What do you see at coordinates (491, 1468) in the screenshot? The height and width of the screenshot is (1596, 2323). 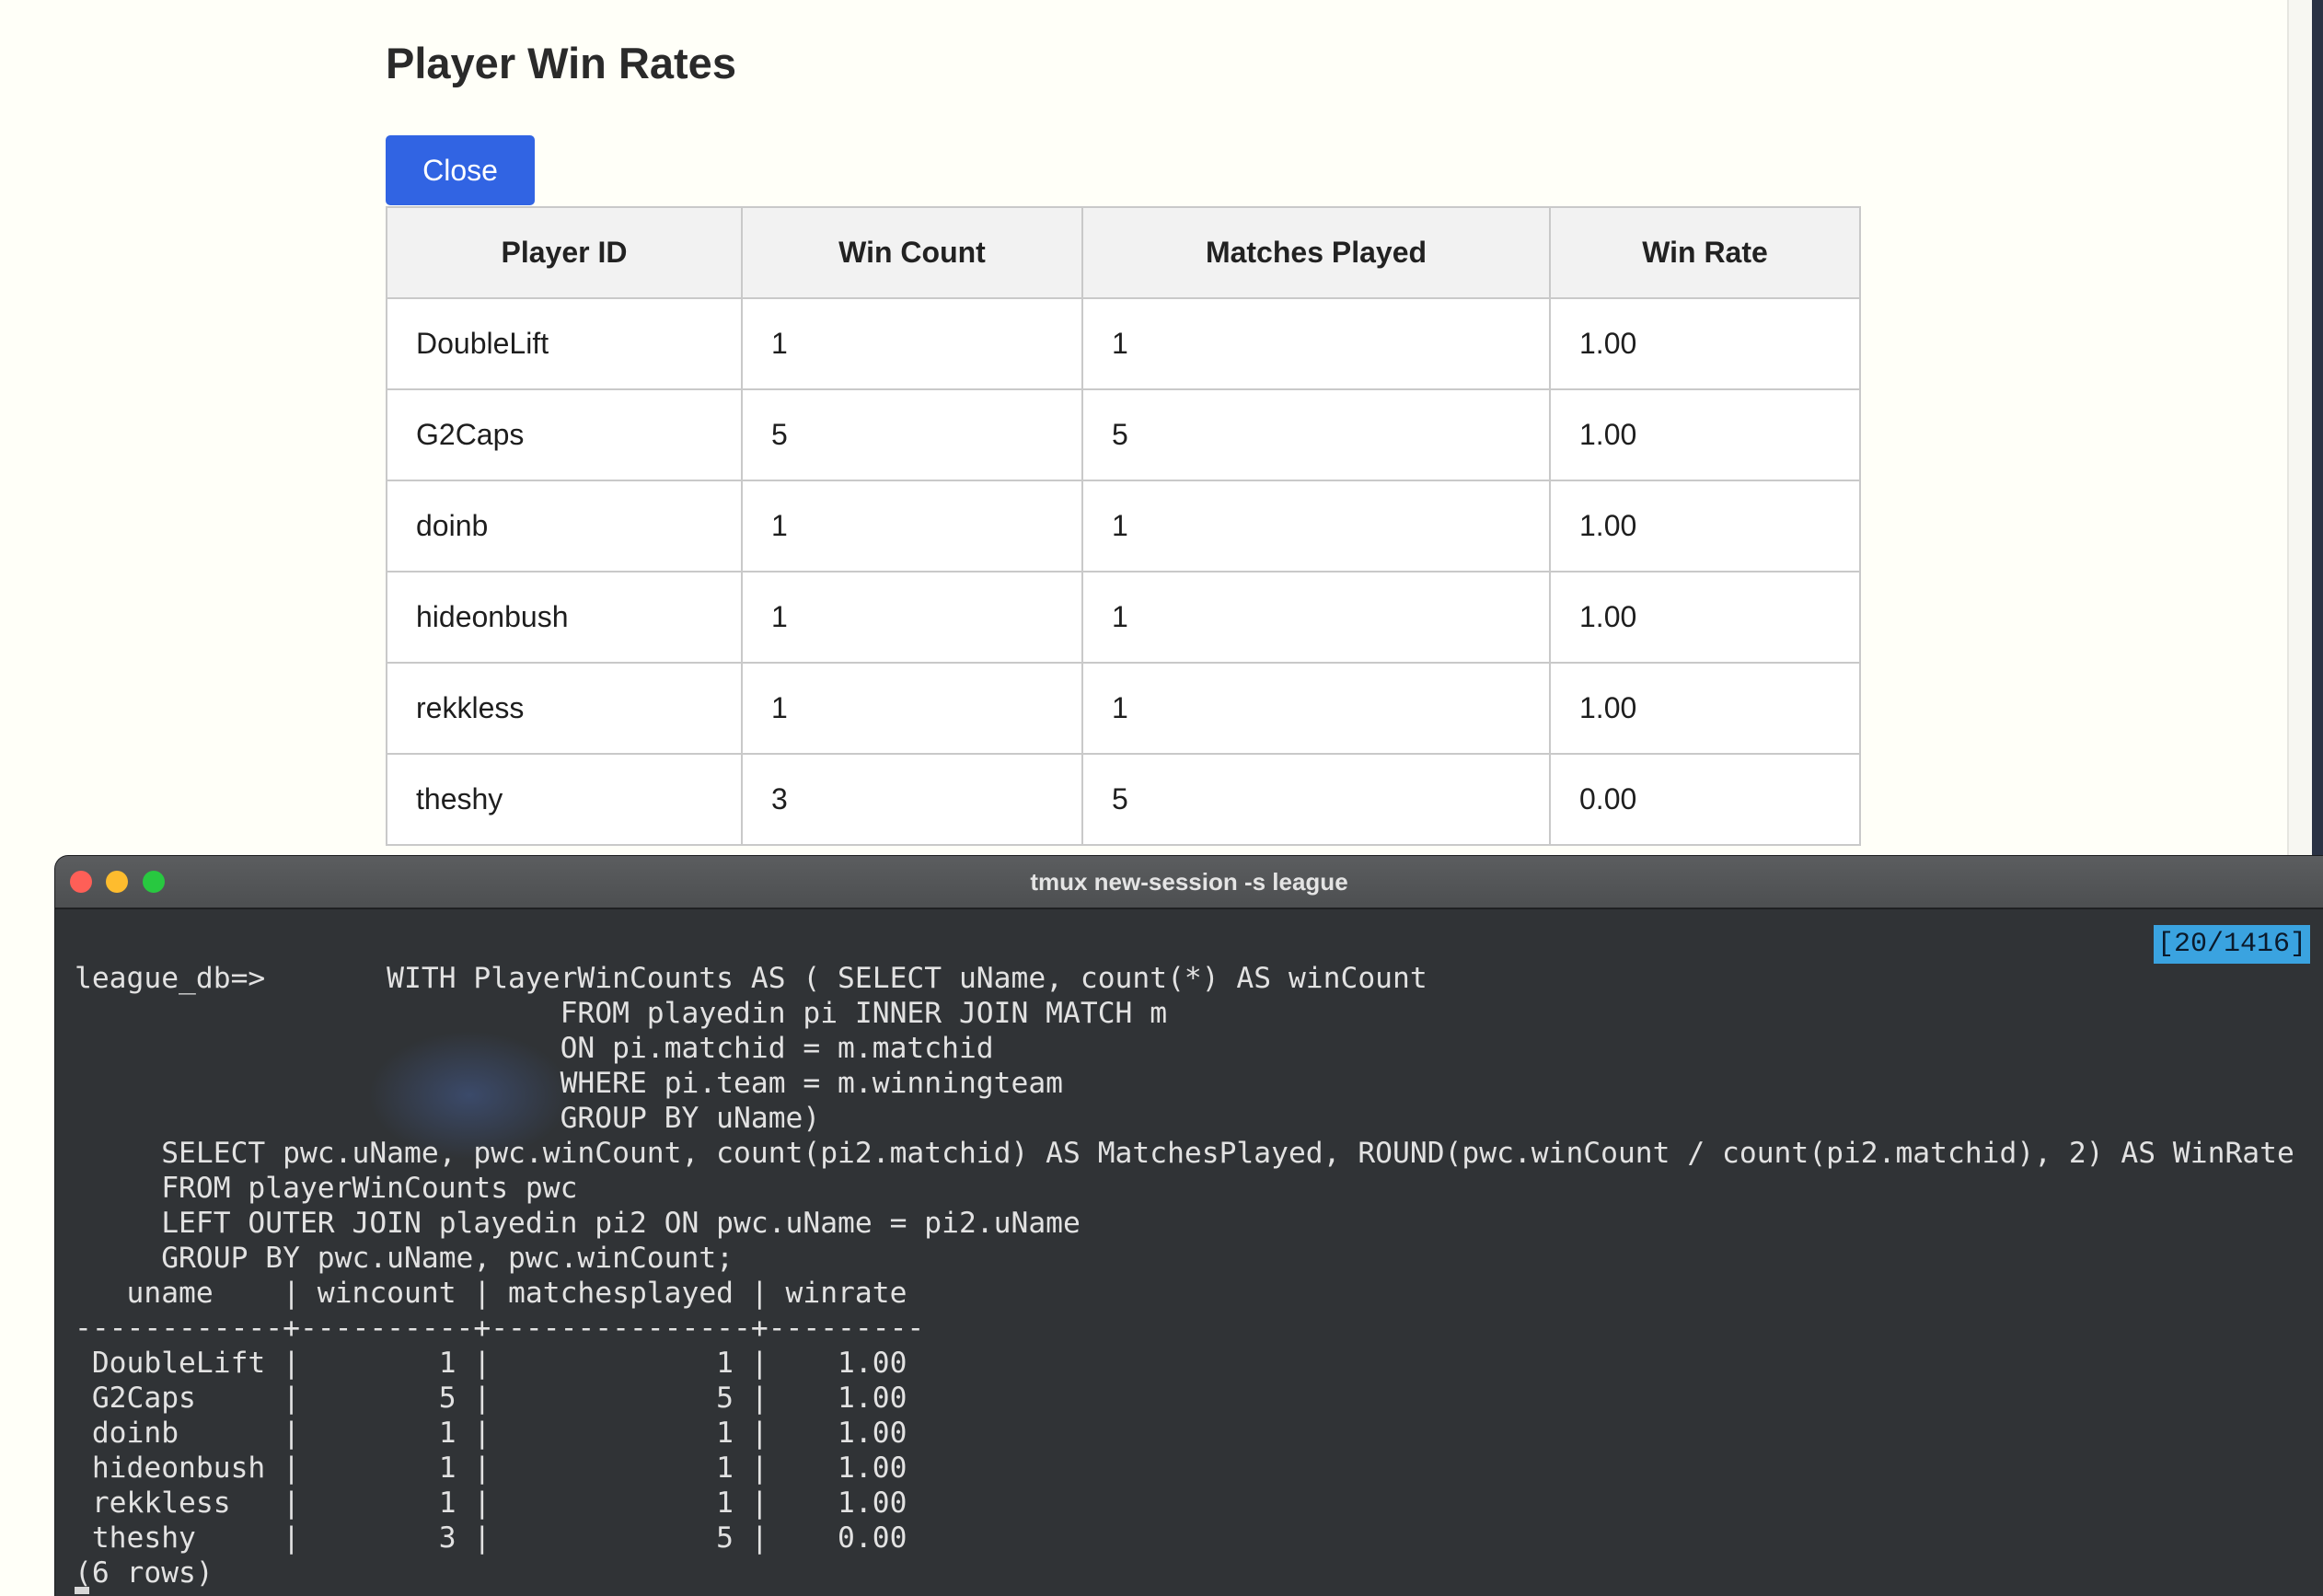 I see `terminal-line: hideonbush | 1 | 1 | 1.00` at bounding box center [491, 1468].